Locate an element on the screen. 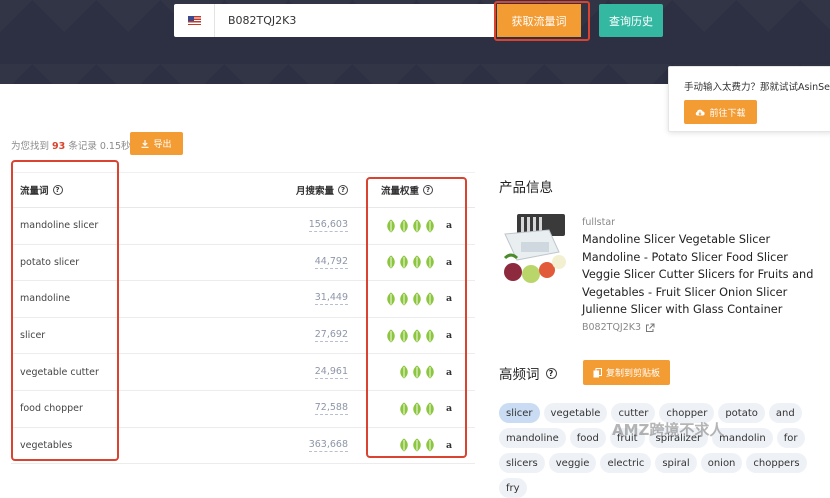  cloud-download-icon is located at coordinates (701, 112).